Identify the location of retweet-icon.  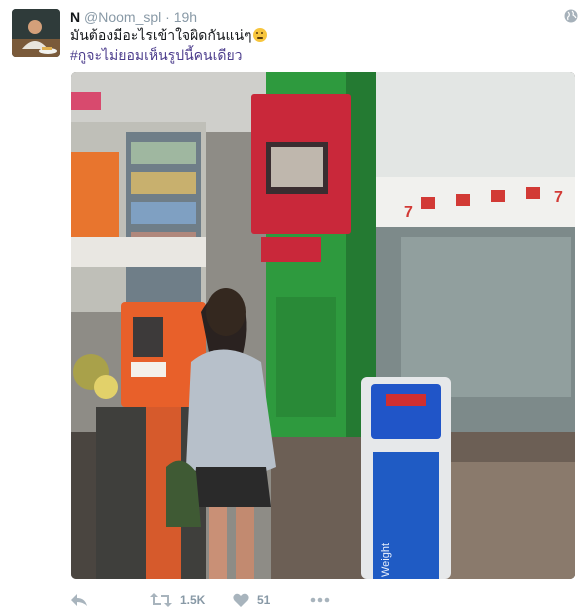
(161, 600).